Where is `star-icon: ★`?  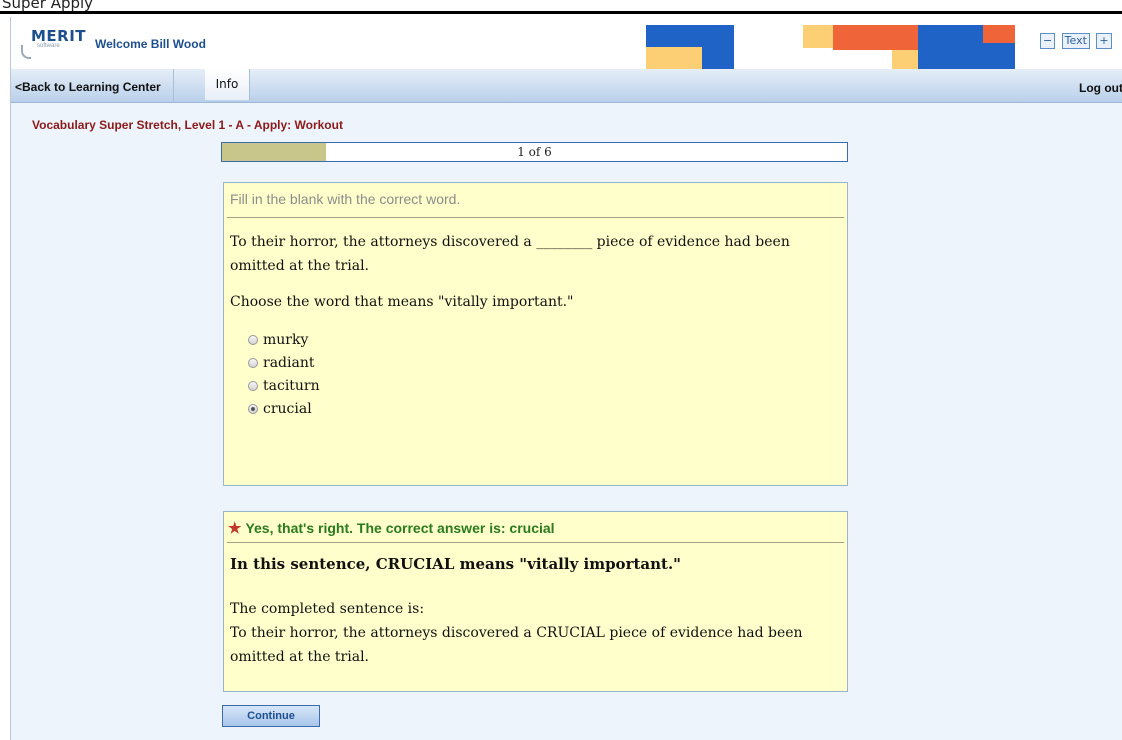
star-icon: ★ is located at coordinates (235, 528).